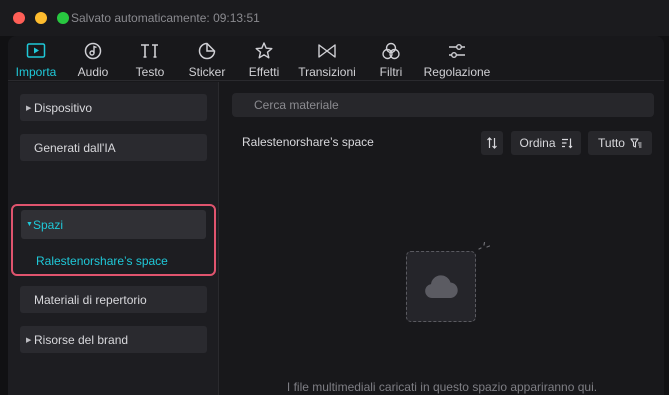  I want to click on tab-sticker: Sticker, so click(207, 59).